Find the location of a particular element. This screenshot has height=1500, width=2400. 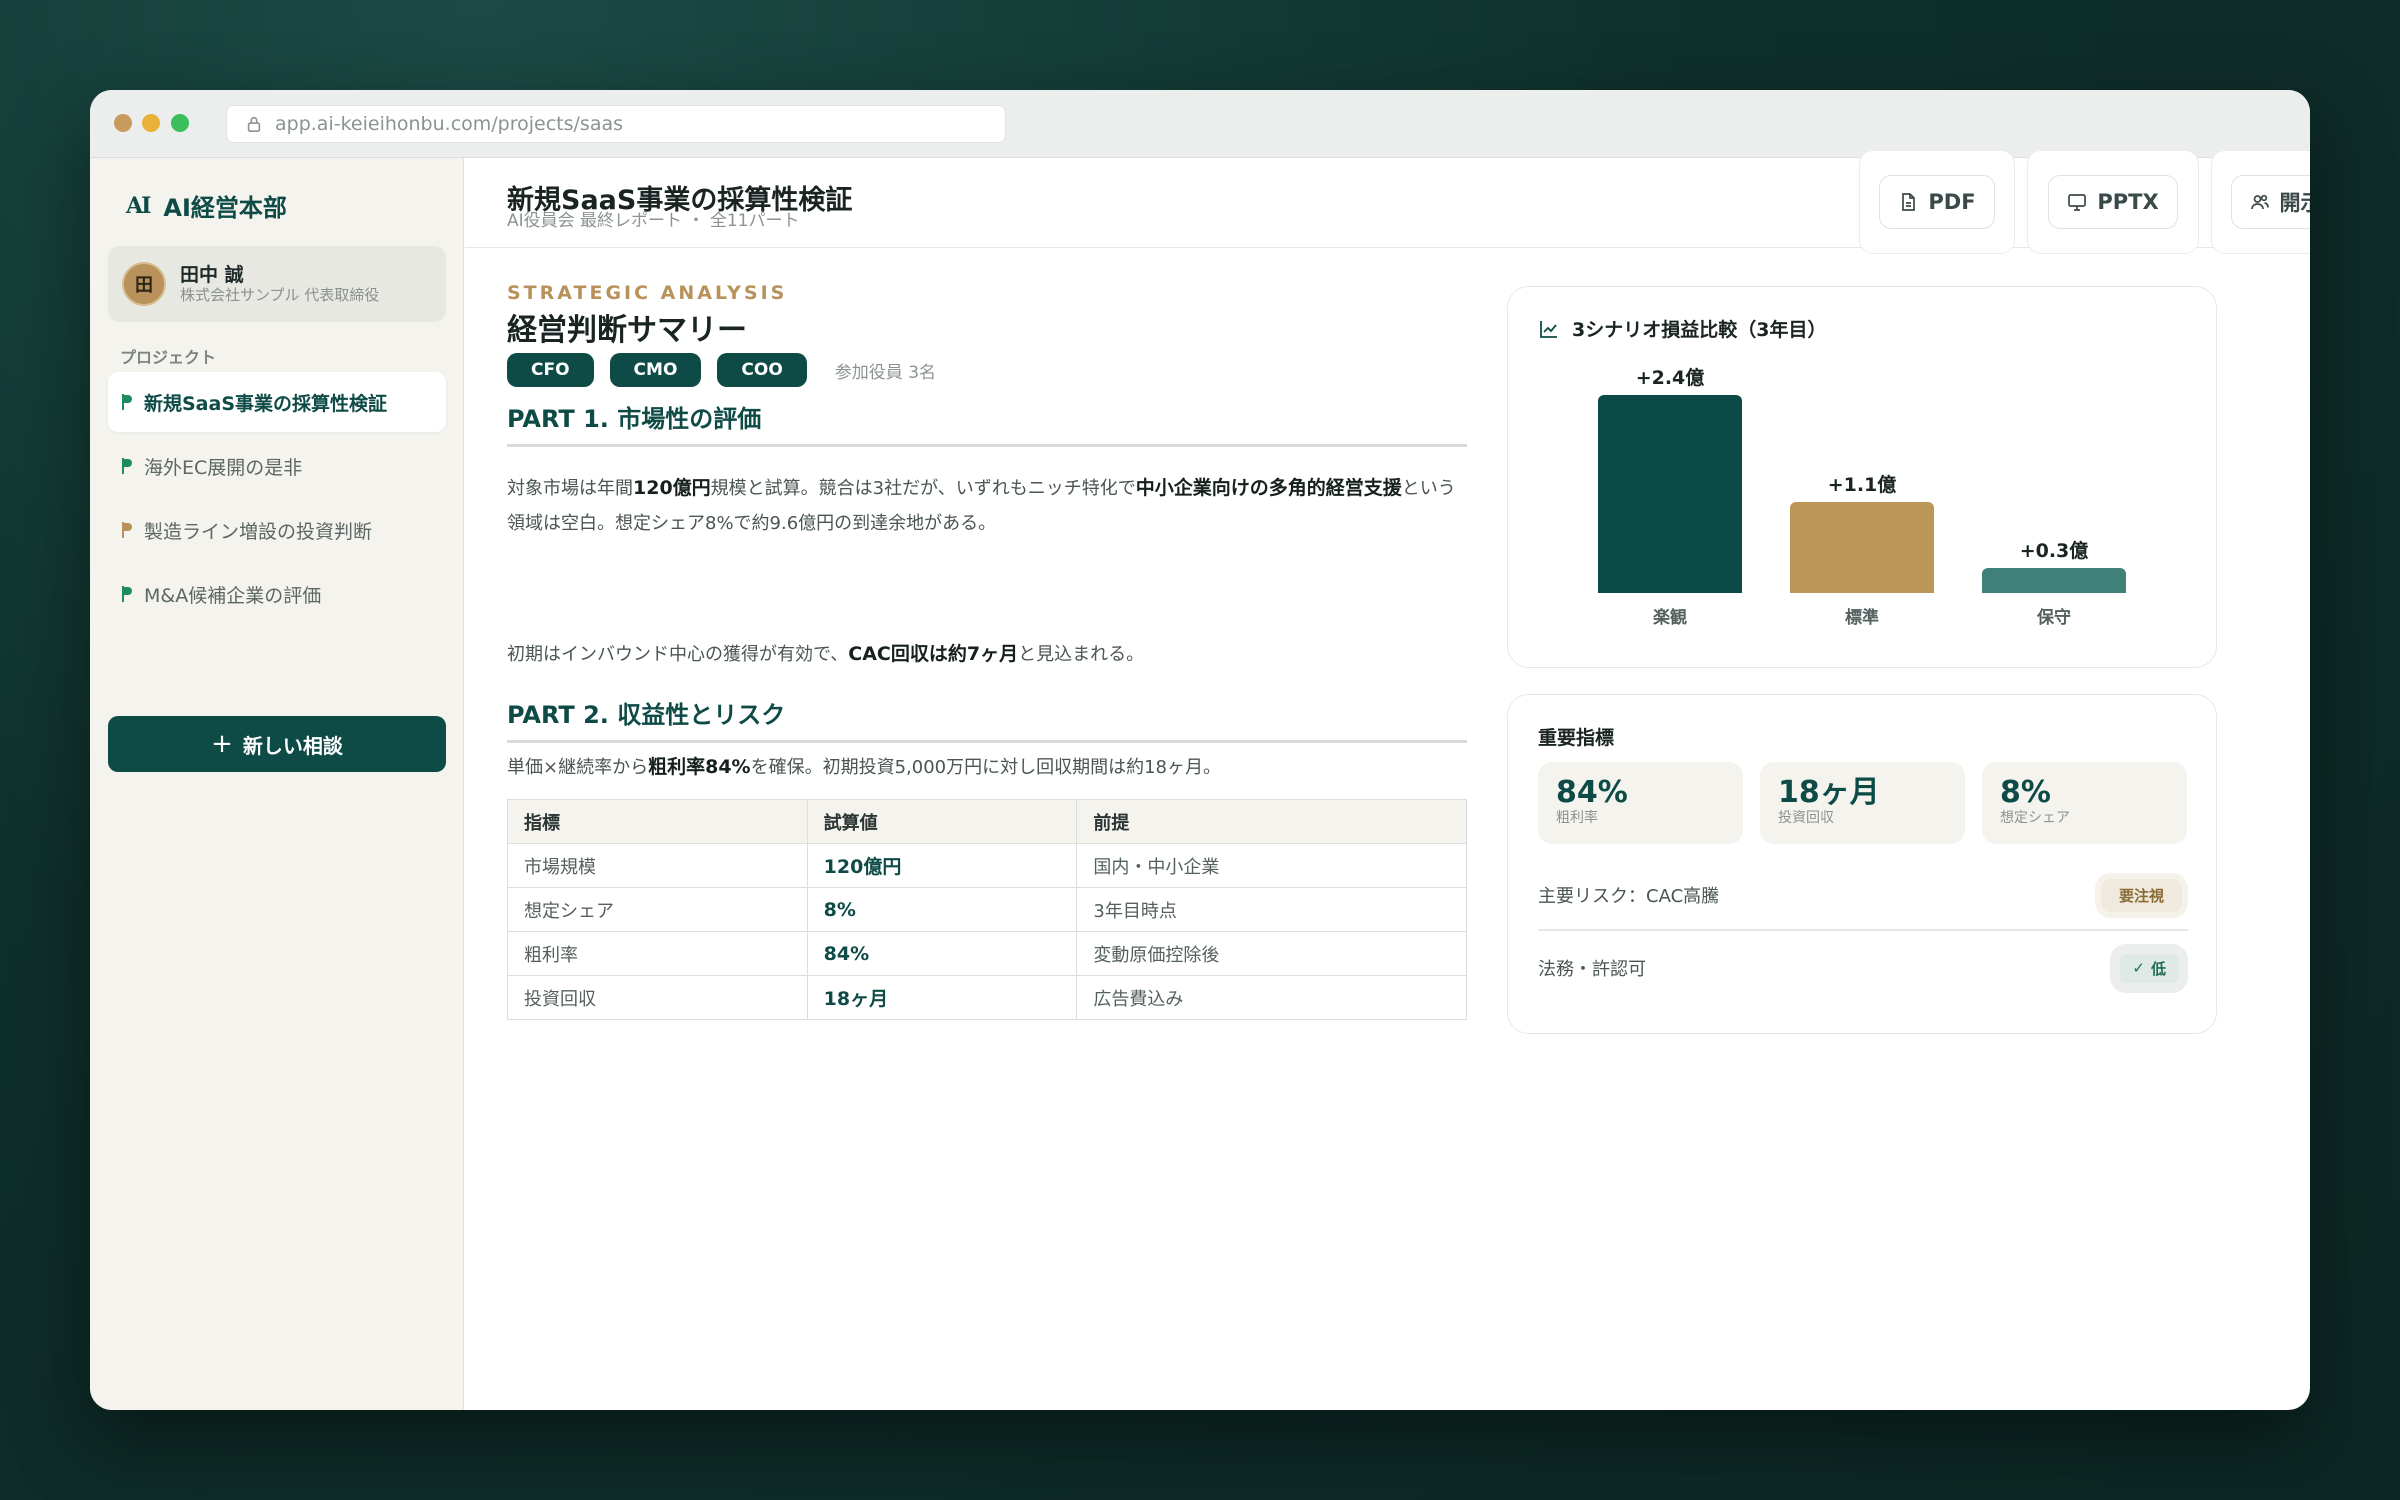

text-run: 規模と試算。競合は3社だが、いずれもニッチ特化で is located at coordinates (923, 488).